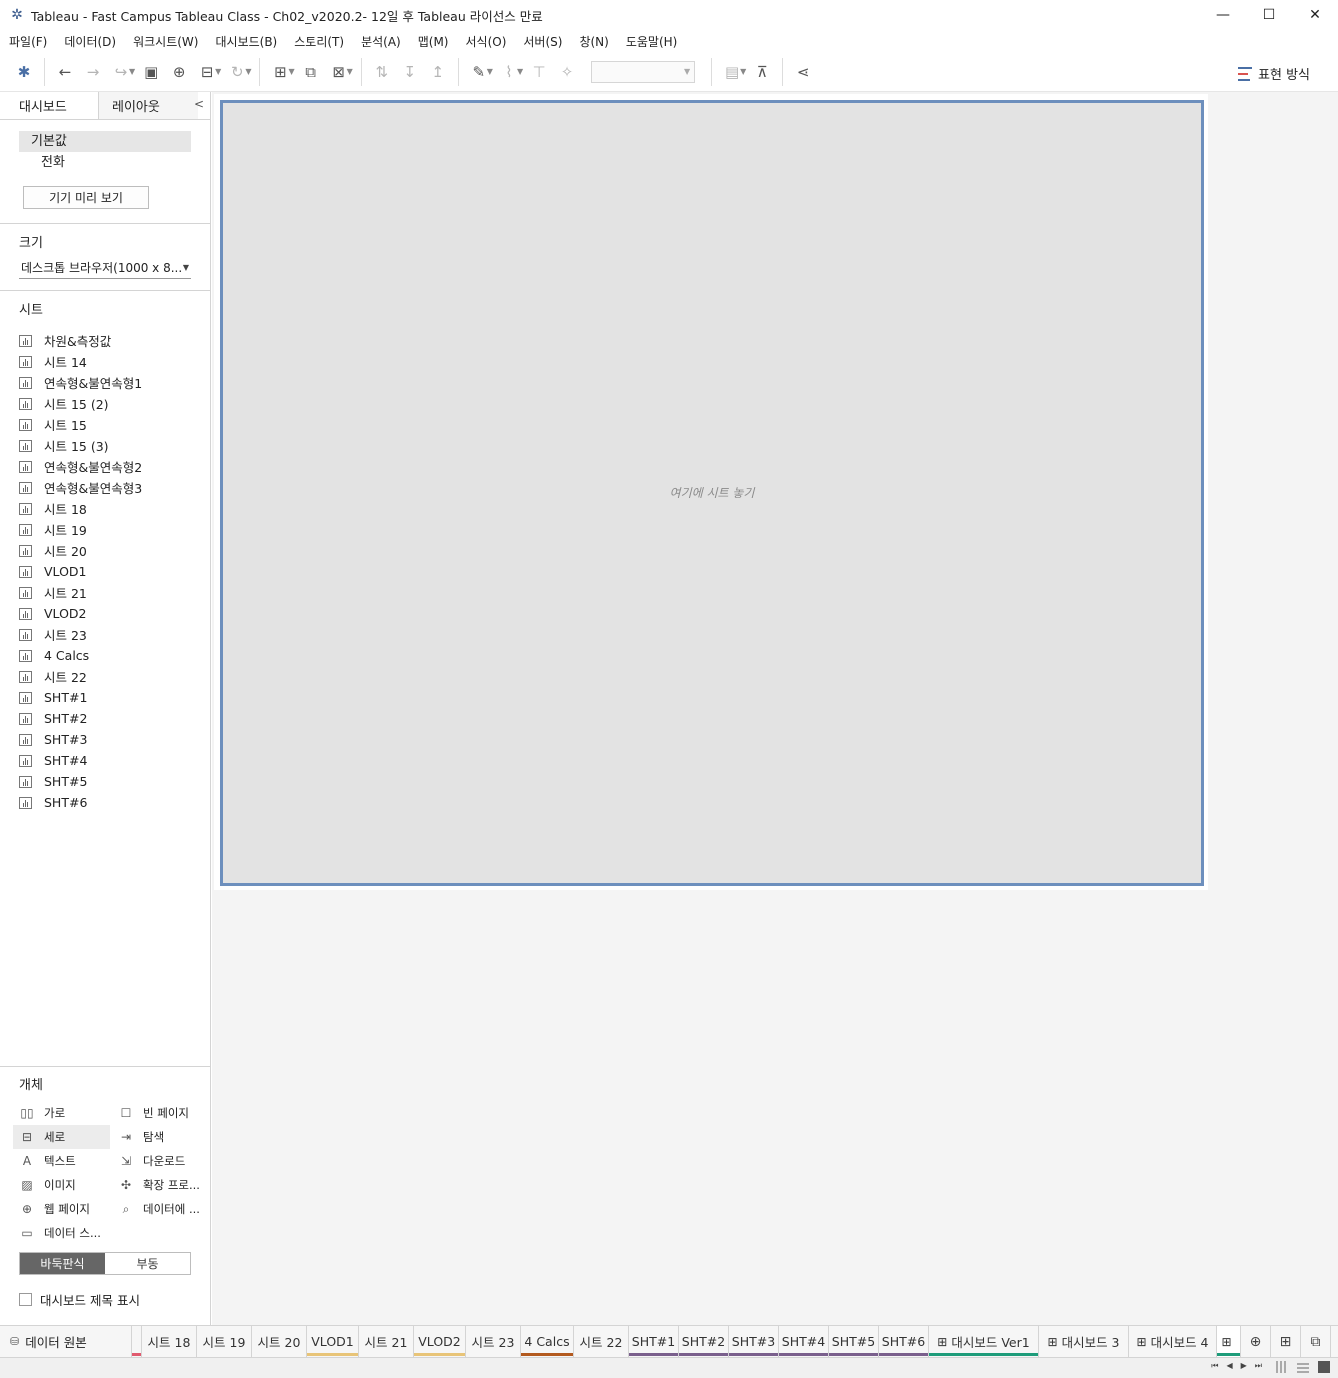  What do you see at coordinates (246, 41) in the screenshot?
I see `menu-dashboard: 대시보드(B)` at bounding box center [246, 41].